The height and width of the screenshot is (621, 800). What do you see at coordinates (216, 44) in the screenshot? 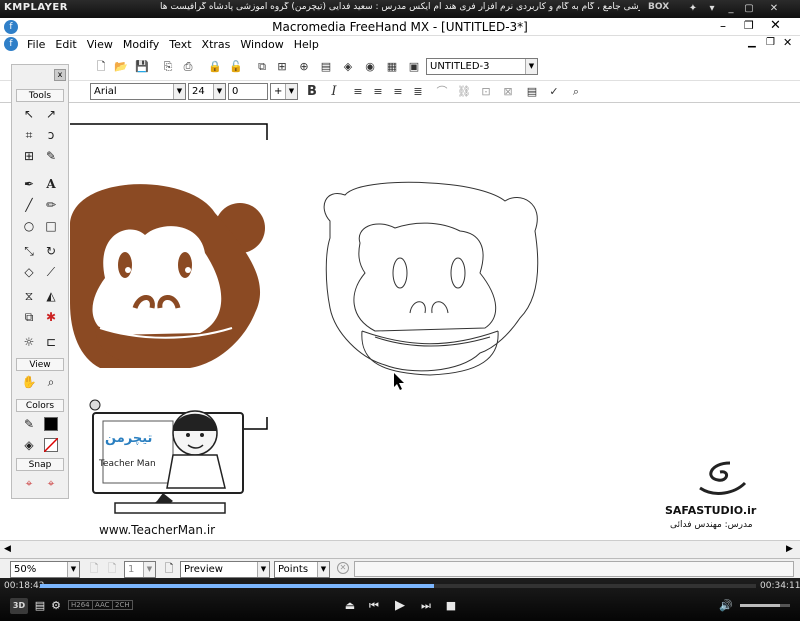
I see `menu-xtras: Xtras` at bounding box center [216, 44].